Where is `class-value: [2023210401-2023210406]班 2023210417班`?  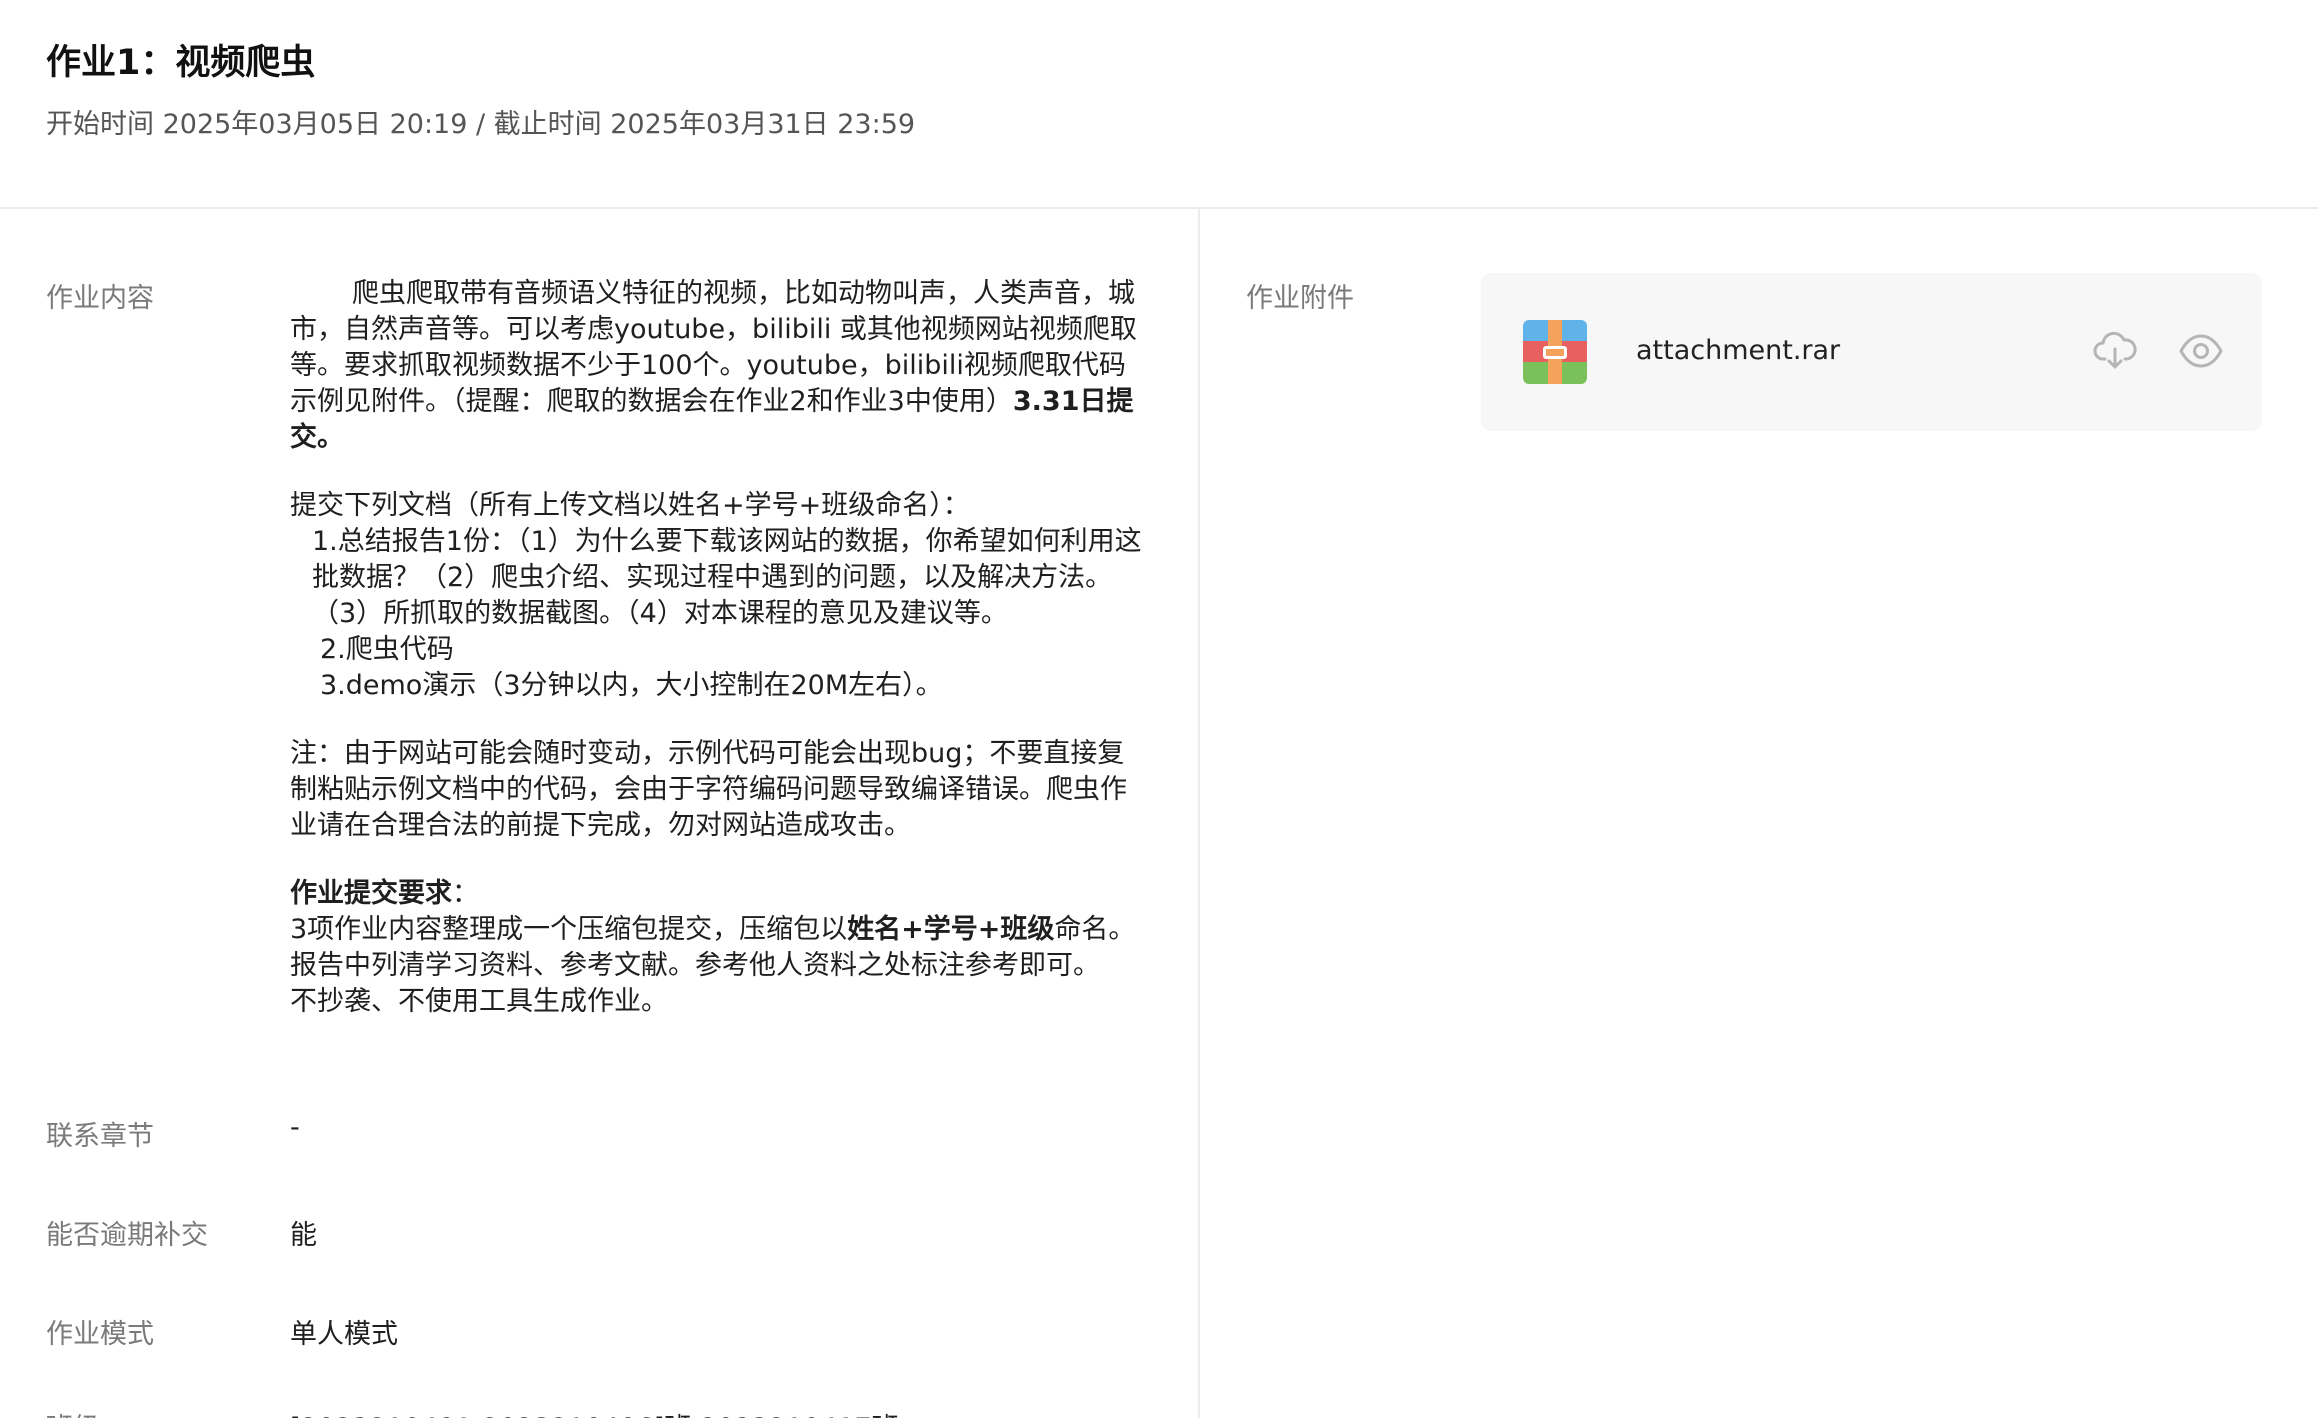
class-value: [2023210401-2023210406]班 2023210417班 is located at coordinates (594, 1412).